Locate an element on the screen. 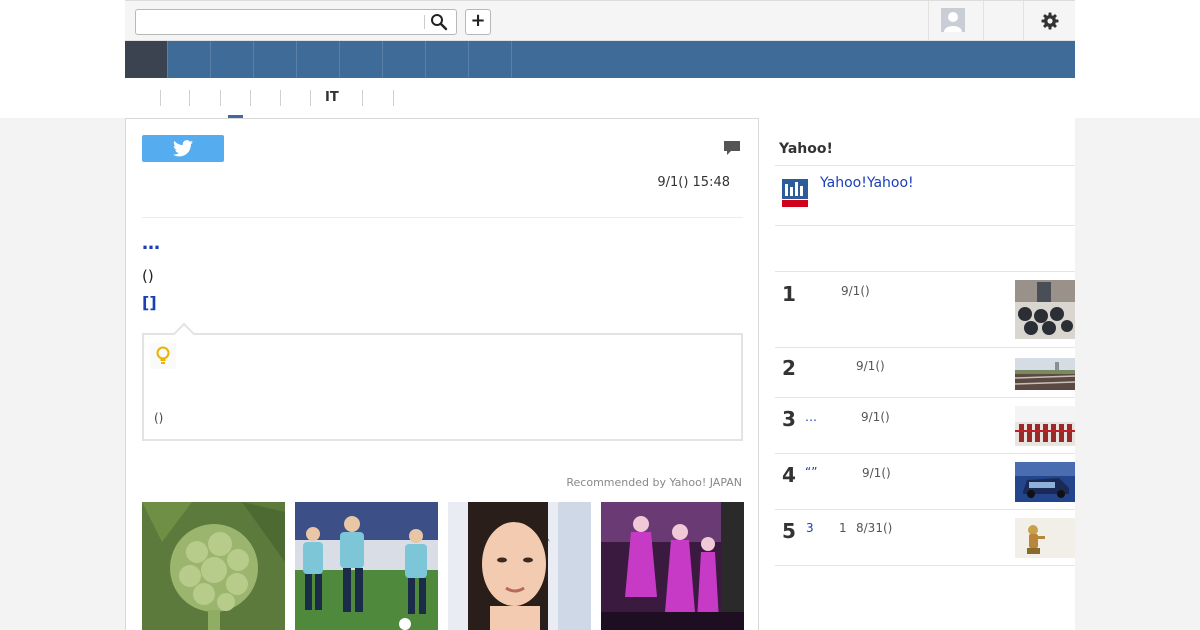  search-divider is located at coordinates (424, 22).